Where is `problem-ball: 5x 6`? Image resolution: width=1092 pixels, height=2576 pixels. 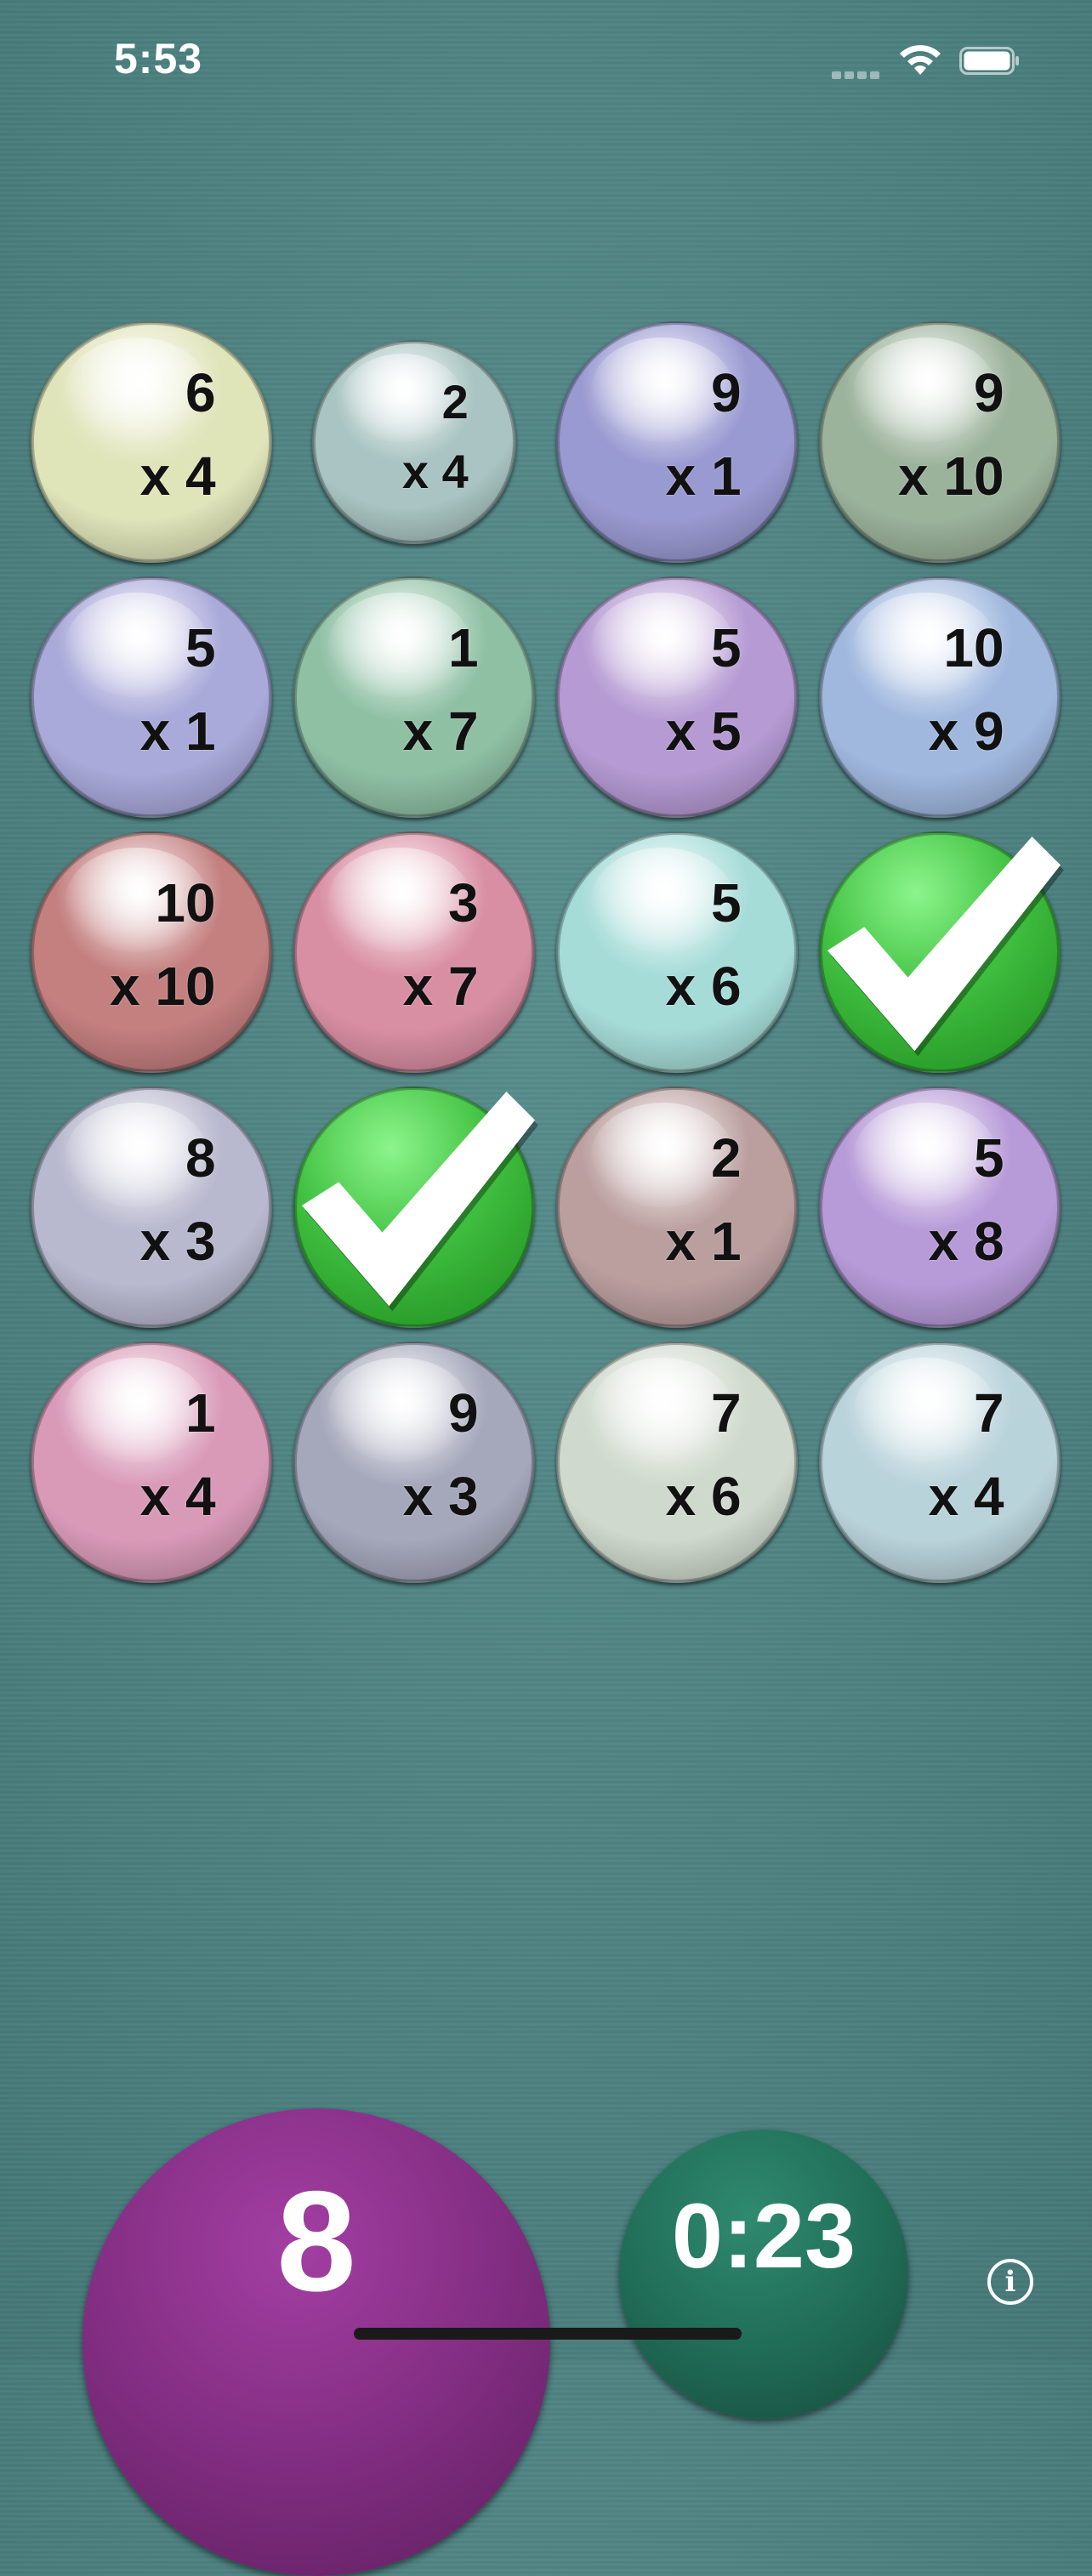 problem-ball: 5x 6 is located at coordinates (677, 952).